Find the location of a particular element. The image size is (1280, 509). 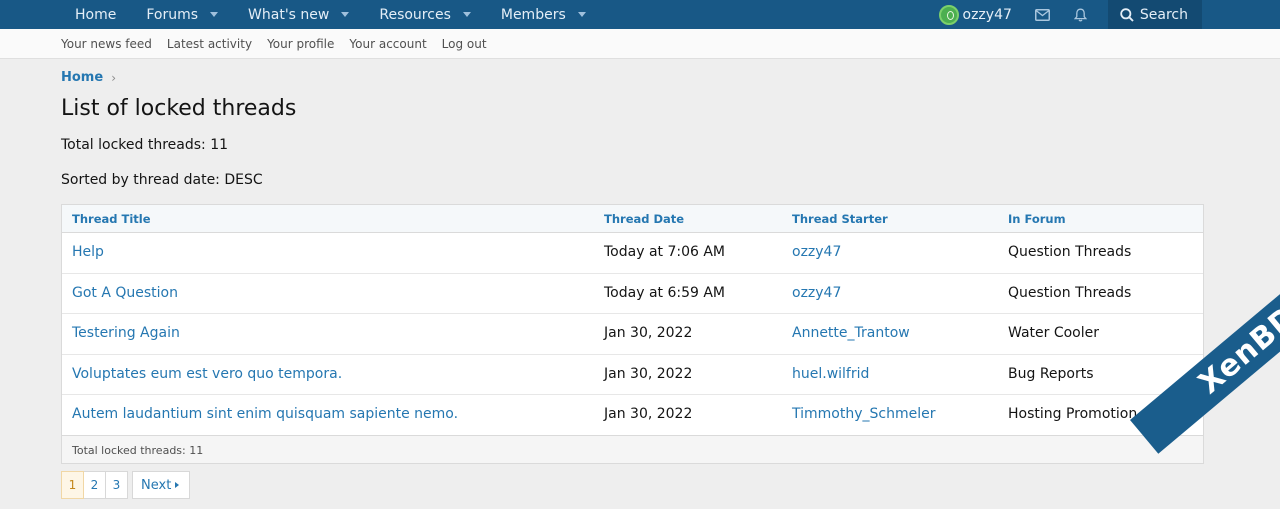

page-1-button: 1 is located at coordinates (72, 485).